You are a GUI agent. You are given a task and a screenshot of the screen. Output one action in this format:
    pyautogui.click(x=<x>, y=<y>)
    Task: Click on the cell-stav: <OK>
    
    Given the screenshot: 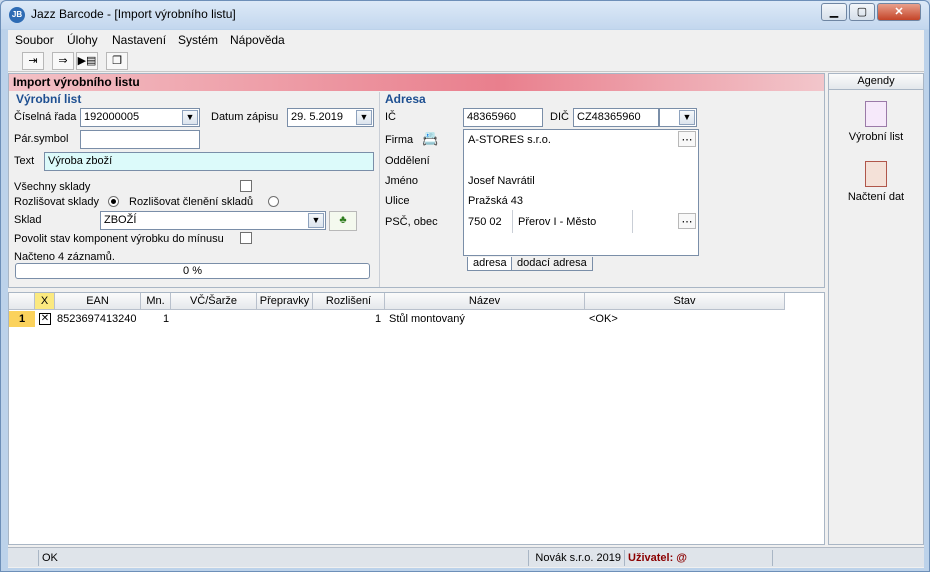 What is the action you would take?
    pyautogui.click(x=603, y=319)
    